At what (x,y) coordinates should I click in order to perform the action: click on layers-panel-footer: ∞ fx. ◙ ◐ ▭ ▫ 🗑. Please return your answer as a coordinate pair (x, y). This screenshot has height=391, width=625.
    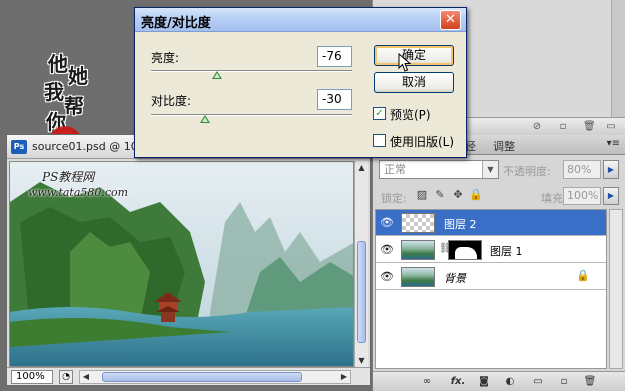
    Looking at the image, I should click on (499, 381).